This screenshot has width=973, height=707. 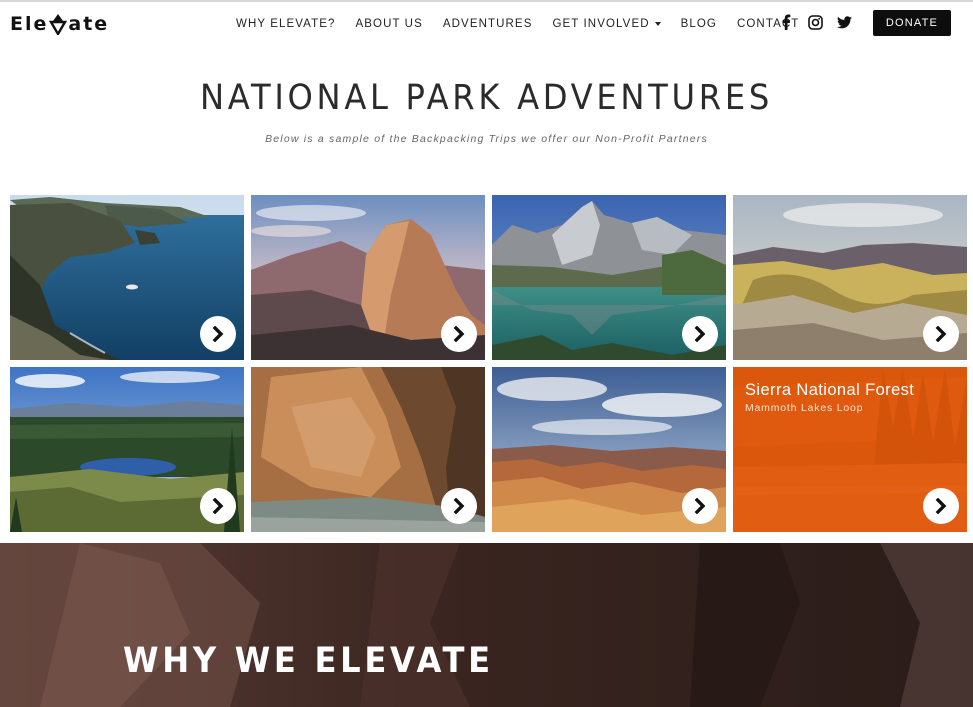 What do you see at coordinates (388, 24) in the screenshot?
I see `nav-about-us: ABOUT US` at bounding box center [388, 24].